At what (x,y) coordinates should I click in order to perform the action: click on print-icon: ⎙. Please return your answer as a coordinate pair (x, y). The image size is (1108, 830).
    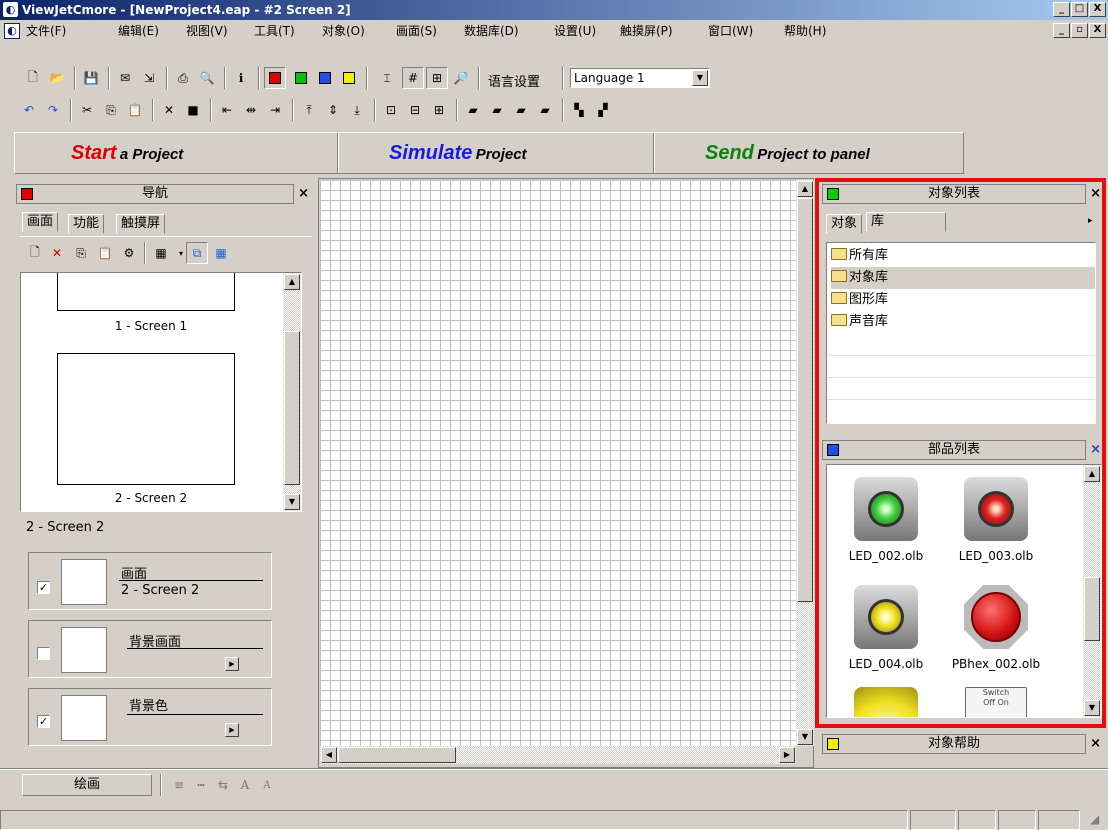
    Looking at the image, I should click on (183, 78).